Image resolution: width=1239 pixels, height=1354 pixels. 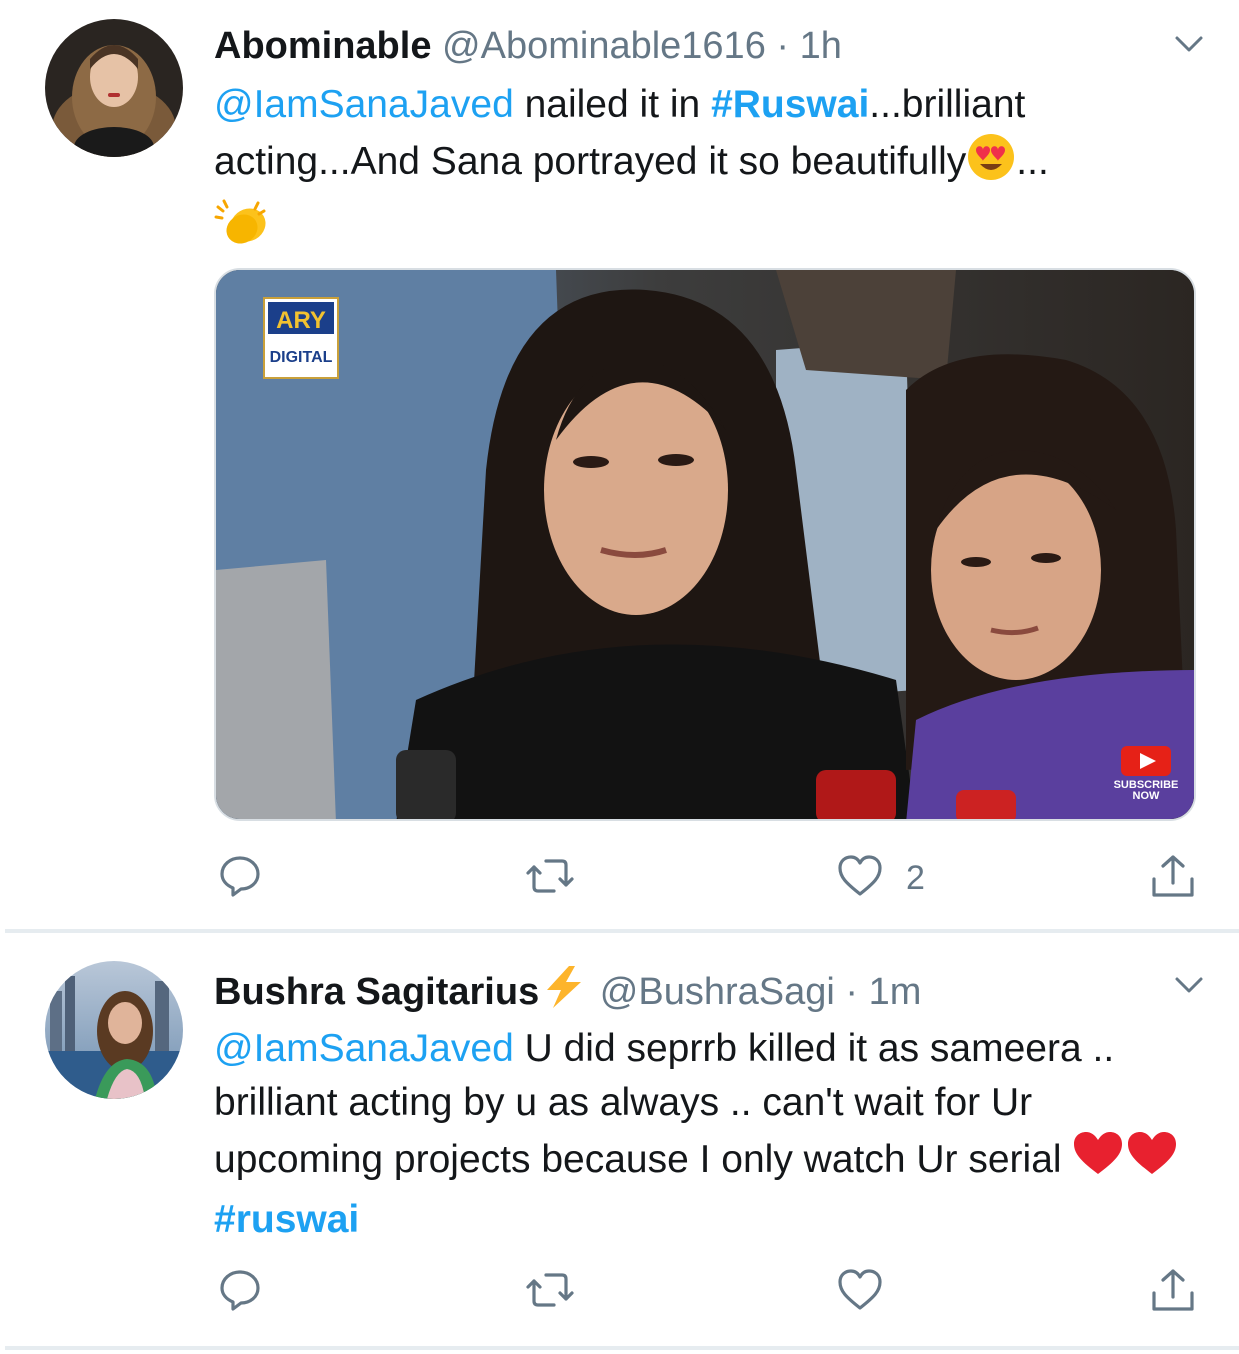 I want to click on tweet-actions, so click(x=709, y=1292).